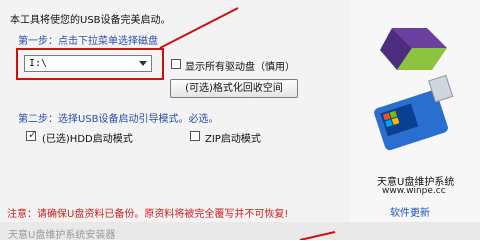 The width and height of the screenshot is (480, 241). Describe the element at coordinates (87, 137) in the screenshot. I see `hdd-mode-label: (已选)HDD启动模式` at that location.